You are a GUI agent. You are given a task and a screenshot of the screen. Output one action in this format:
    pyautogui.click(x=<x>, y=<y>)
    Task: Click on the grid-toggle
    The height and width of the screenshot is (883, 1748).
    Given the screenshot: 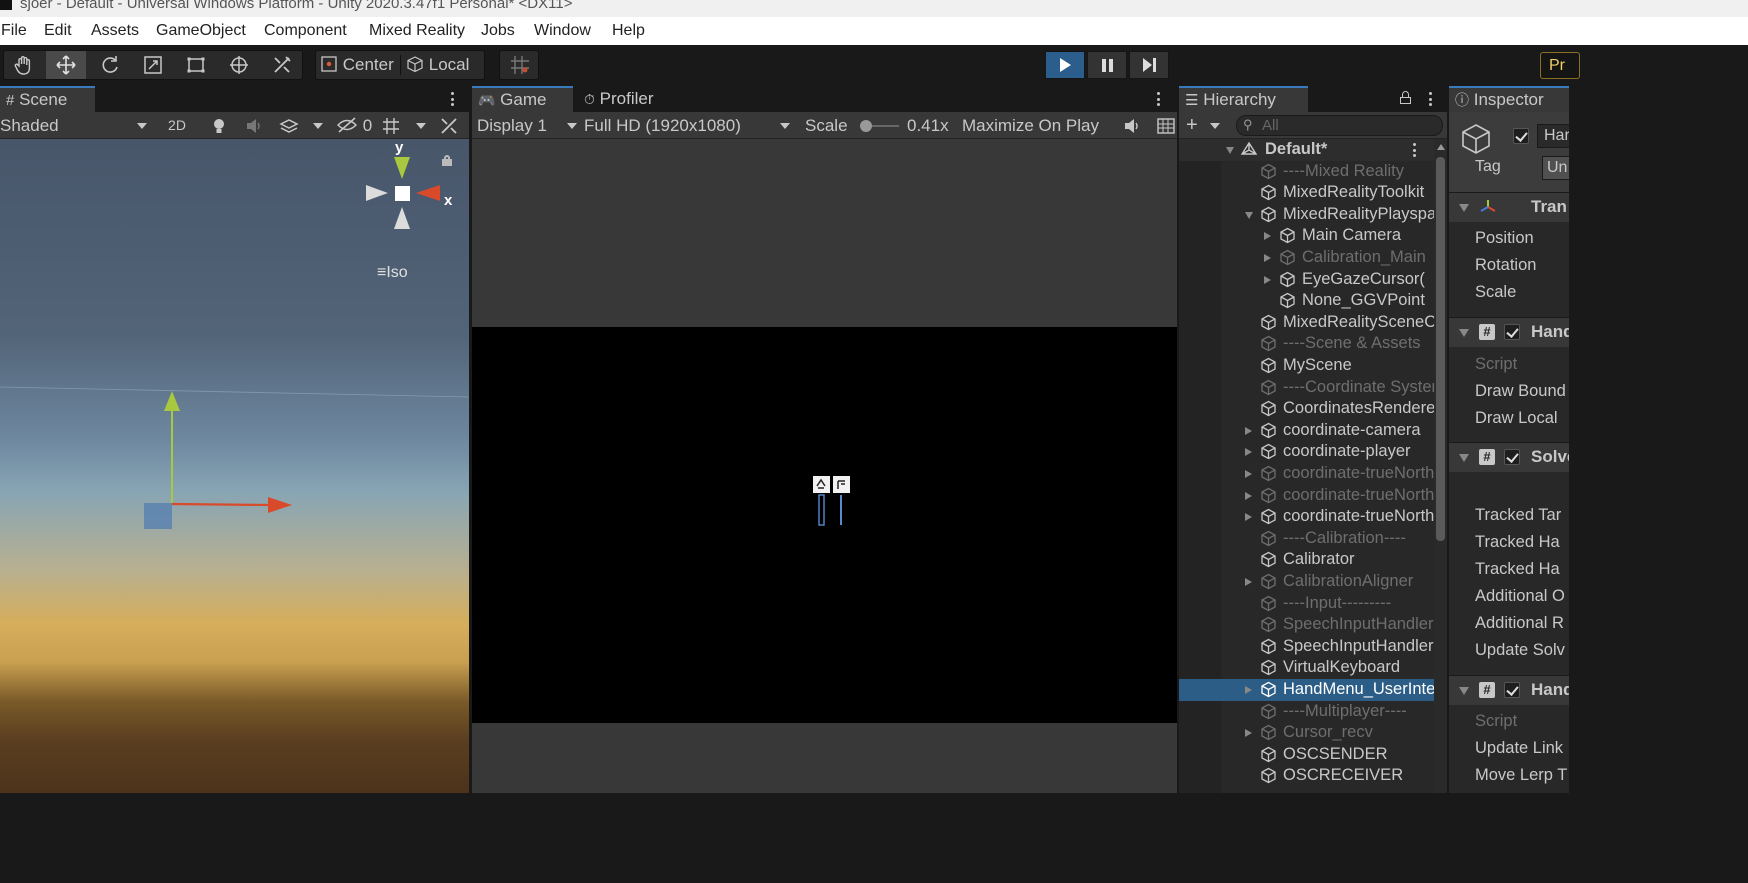 What is the action you would take?
    pyautogui.click(x=392, y=128)
    